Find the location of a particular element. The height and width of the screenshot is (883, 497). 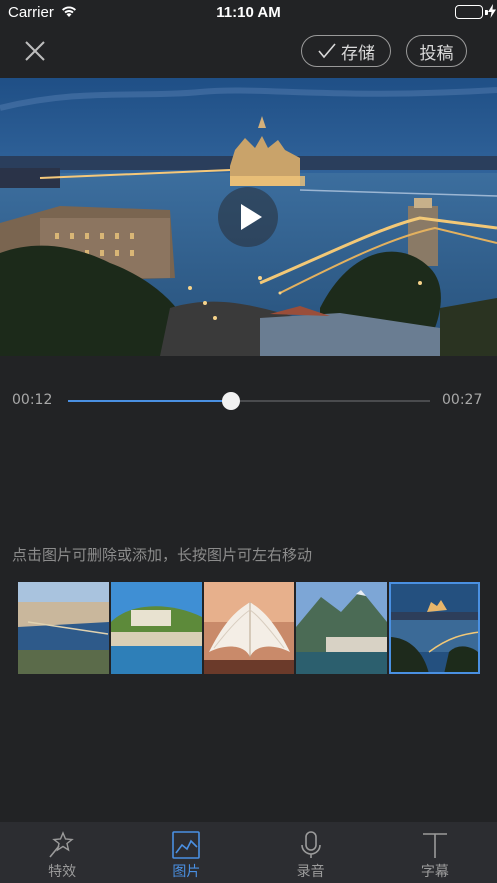

tab-label-subtitles: 字幕 is located at coordinates (434, 872).